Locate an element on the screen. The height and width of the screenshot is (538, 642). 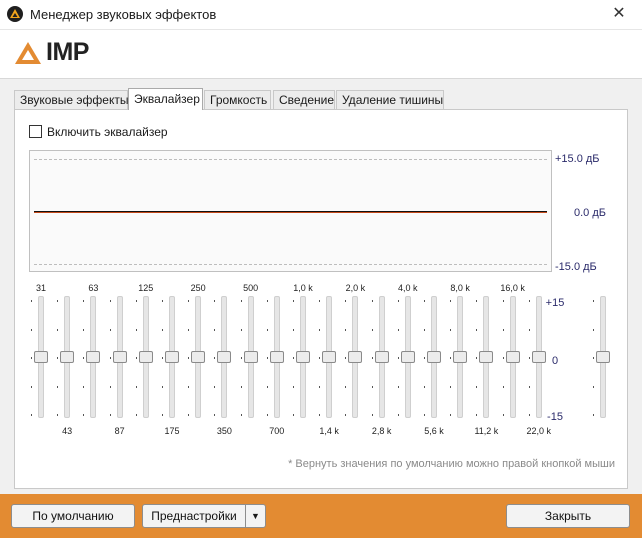
enable-equalizer-checkbox is located at coordinates (35, 131).